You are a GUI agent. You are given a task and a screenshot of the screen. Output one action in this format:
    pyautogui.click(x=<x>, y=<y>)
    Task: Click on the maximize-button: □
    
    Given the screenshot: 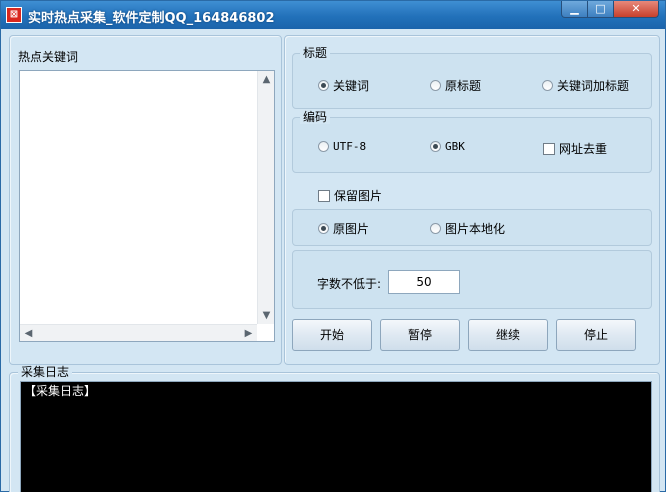 What is the action you would take?
    pyautogui.click(x=601, y=9)
    